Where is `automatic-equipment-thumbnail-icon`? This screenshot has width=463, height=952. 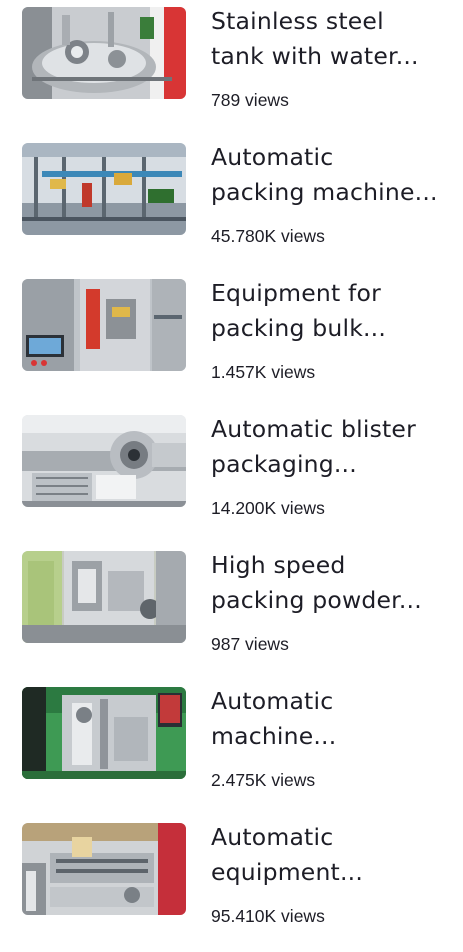
automatic-equipment-thumbnail-icon is located at coordinates (104, 869).